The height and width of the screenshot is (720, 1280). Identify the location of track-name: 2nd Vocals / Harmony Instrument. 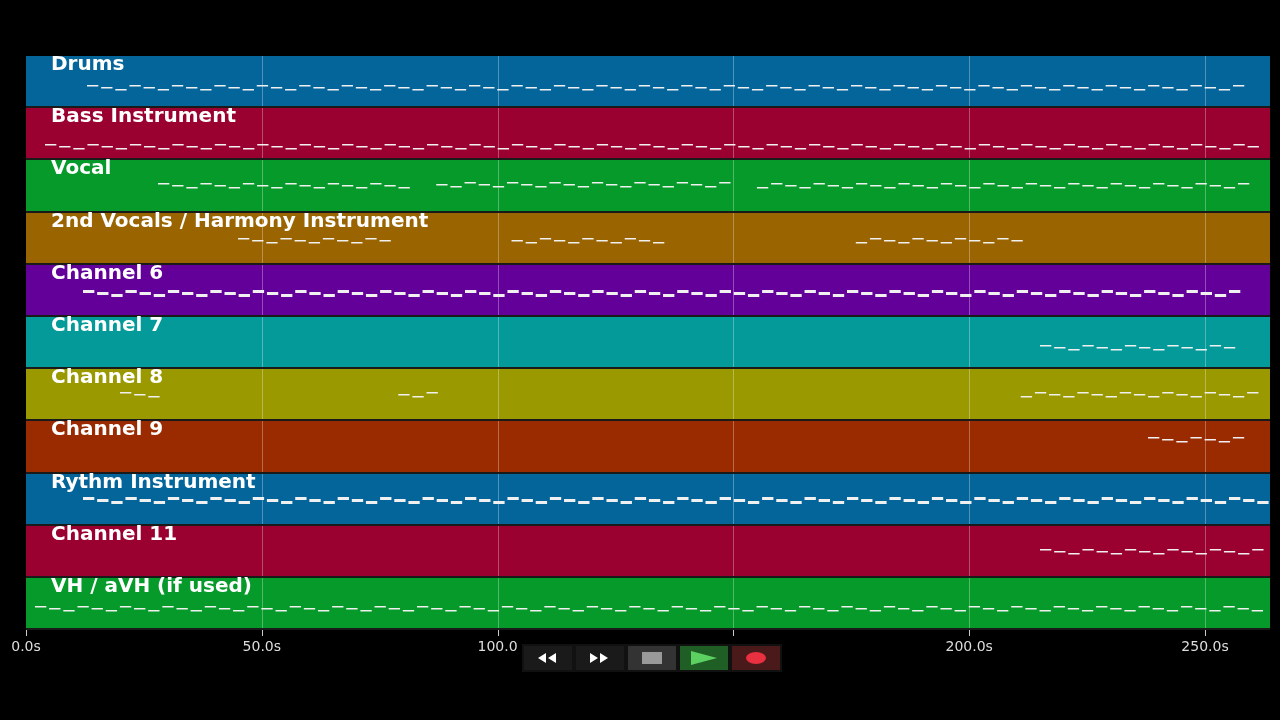
(240, 219).